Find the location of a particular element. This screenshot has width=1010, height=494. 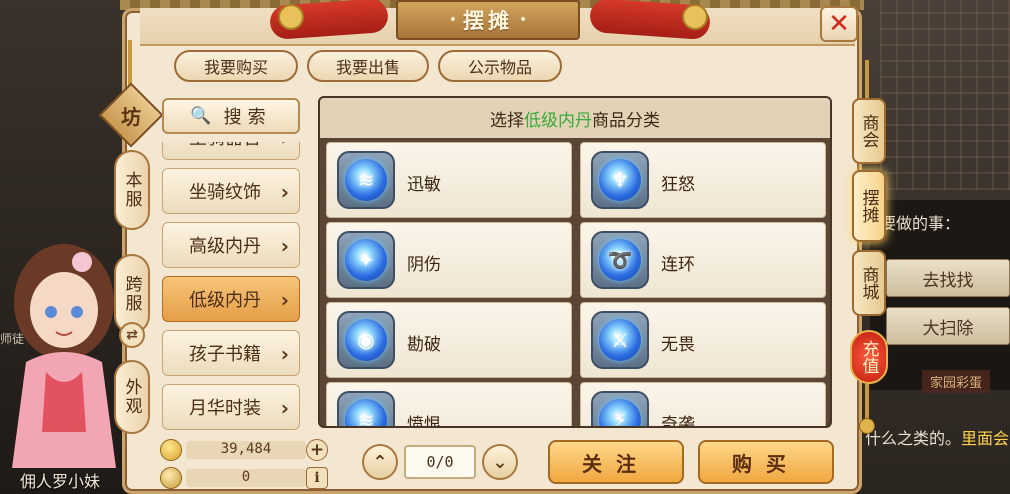

category-item: 坐骑纹饰 › is located at coordinates (231, 191).